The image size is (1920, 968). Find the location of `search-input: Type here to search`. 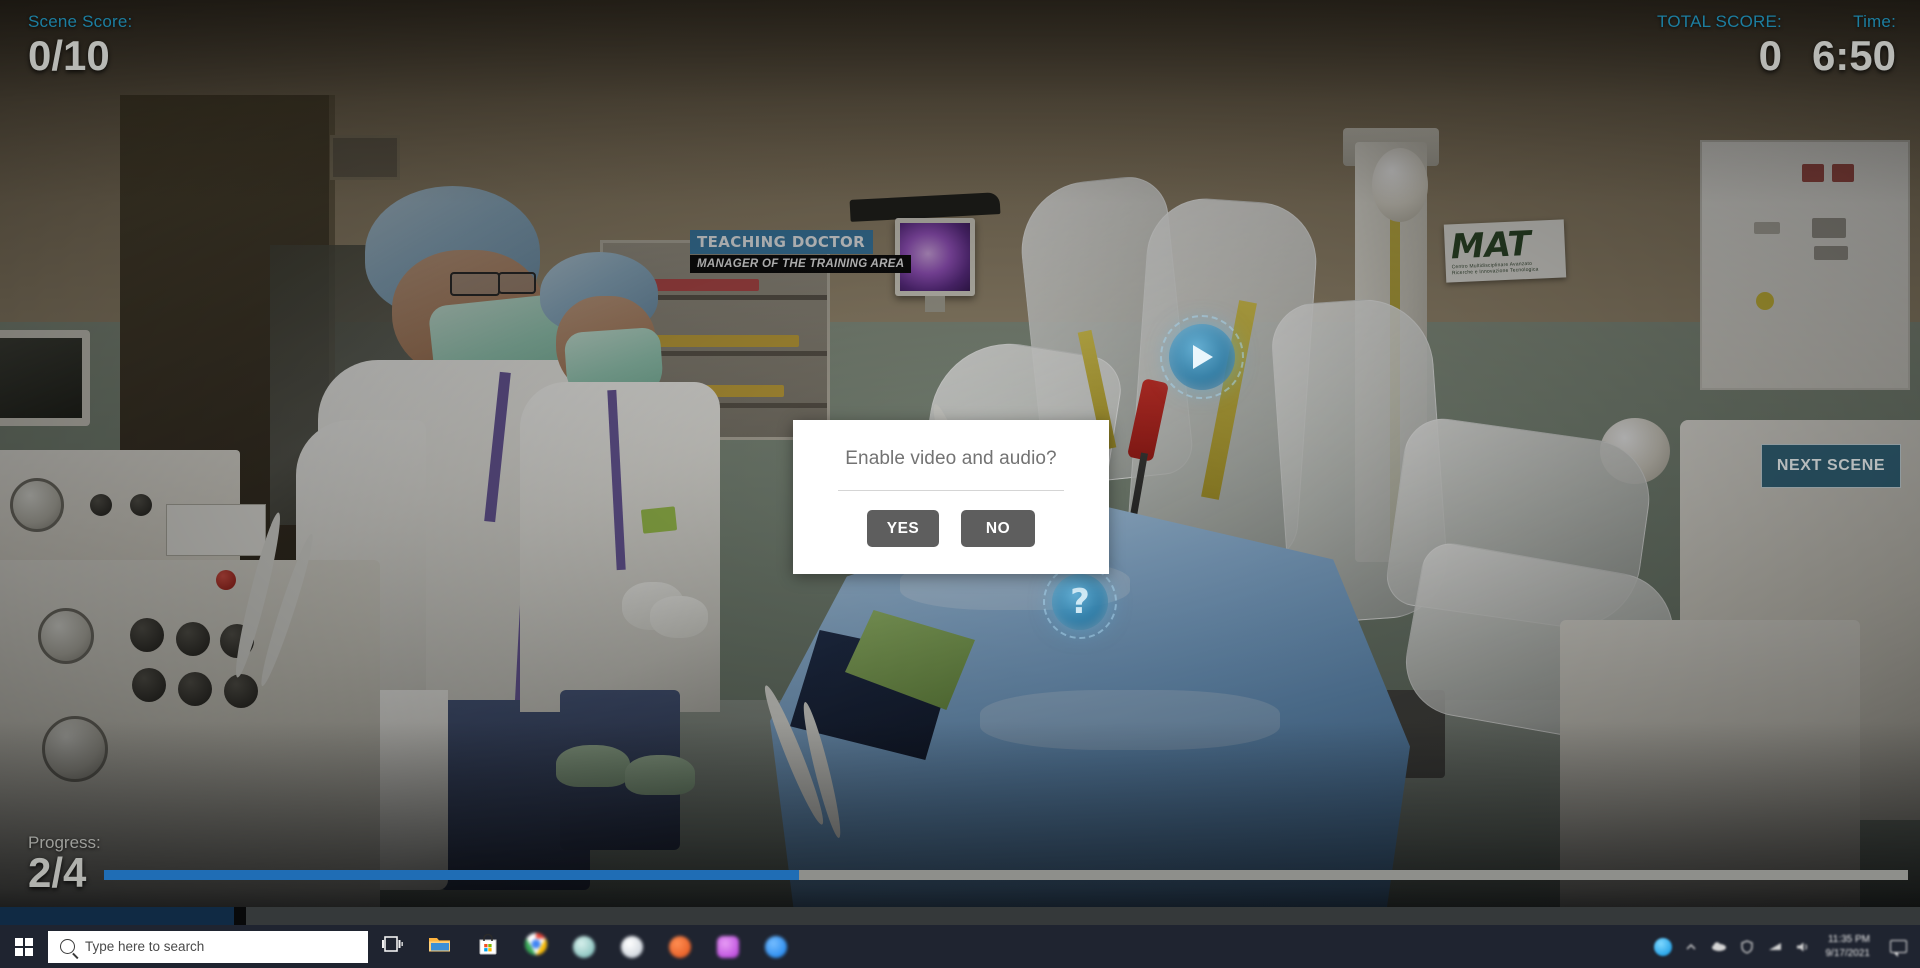

search-input: Type here to search is located at coordinates (208, 946).